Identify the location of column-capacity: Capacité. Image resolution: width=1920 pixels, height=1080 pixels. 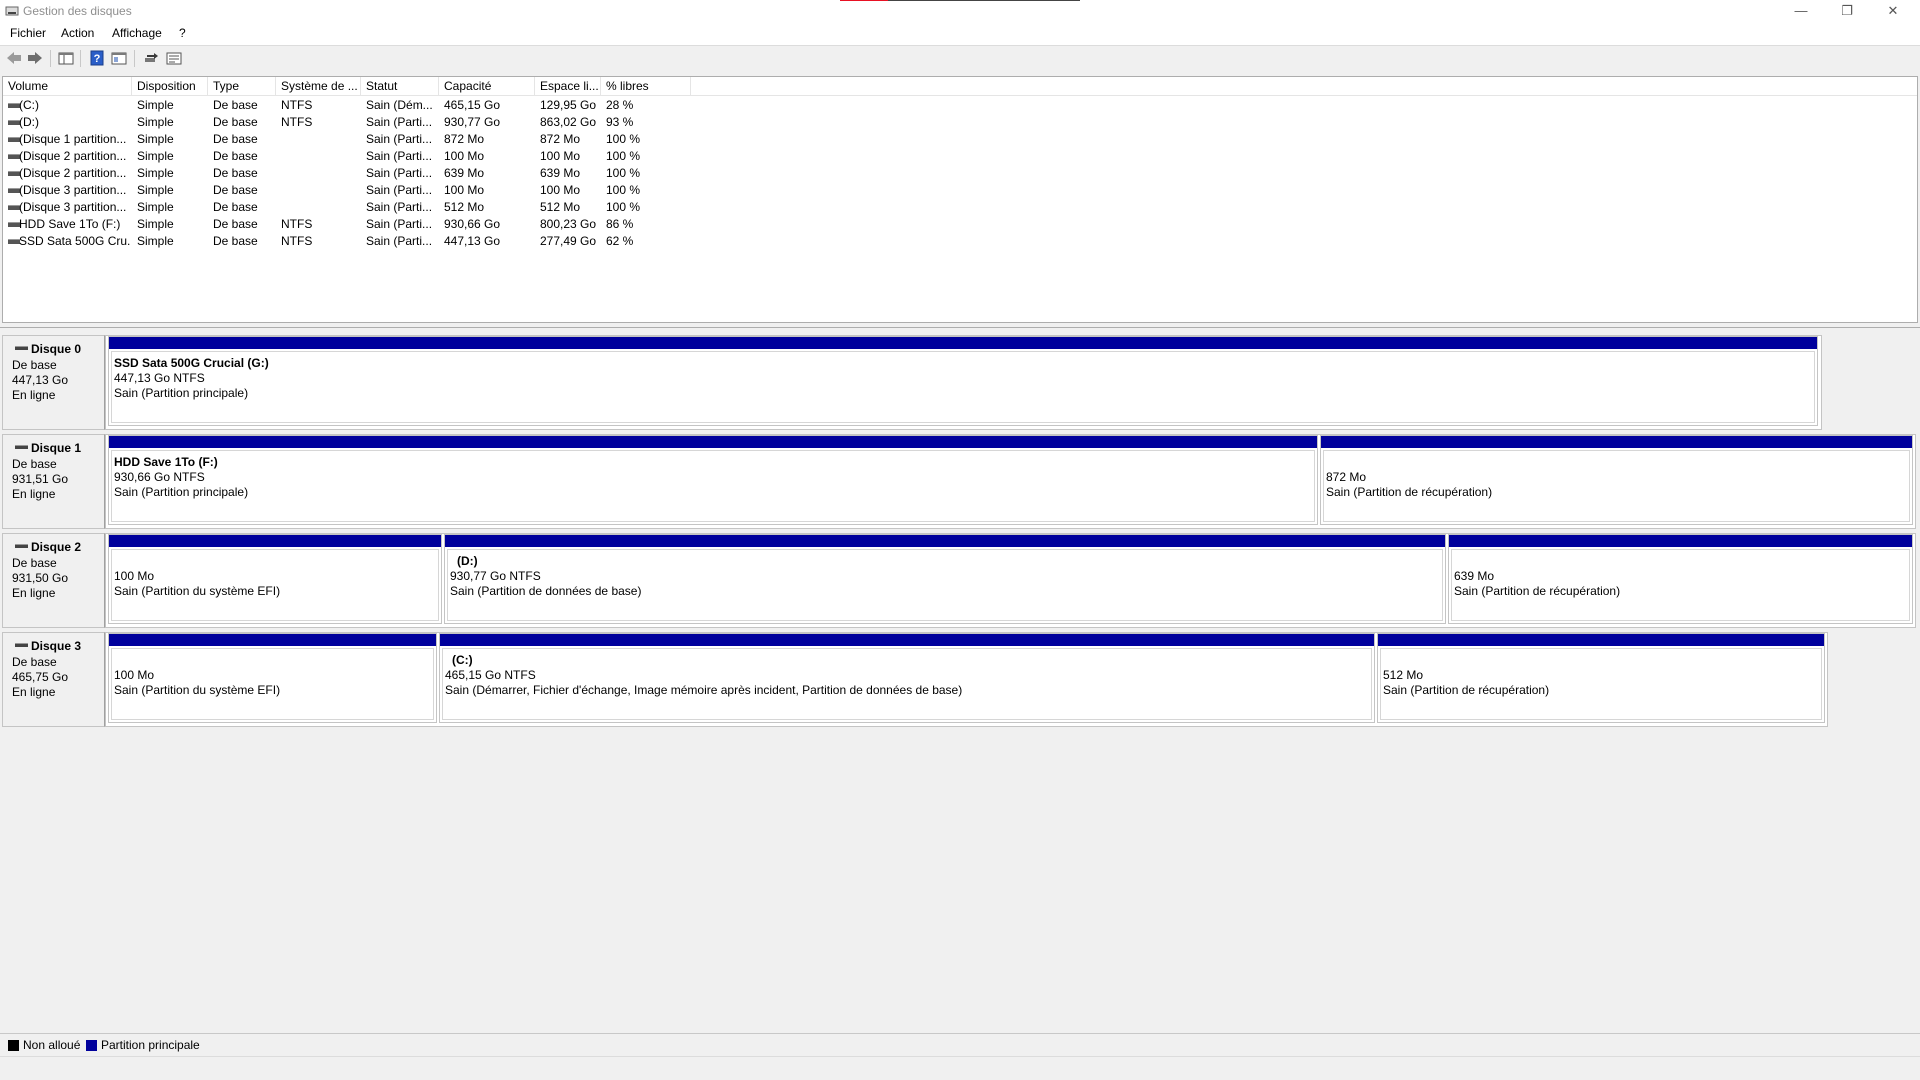
(487, 86).